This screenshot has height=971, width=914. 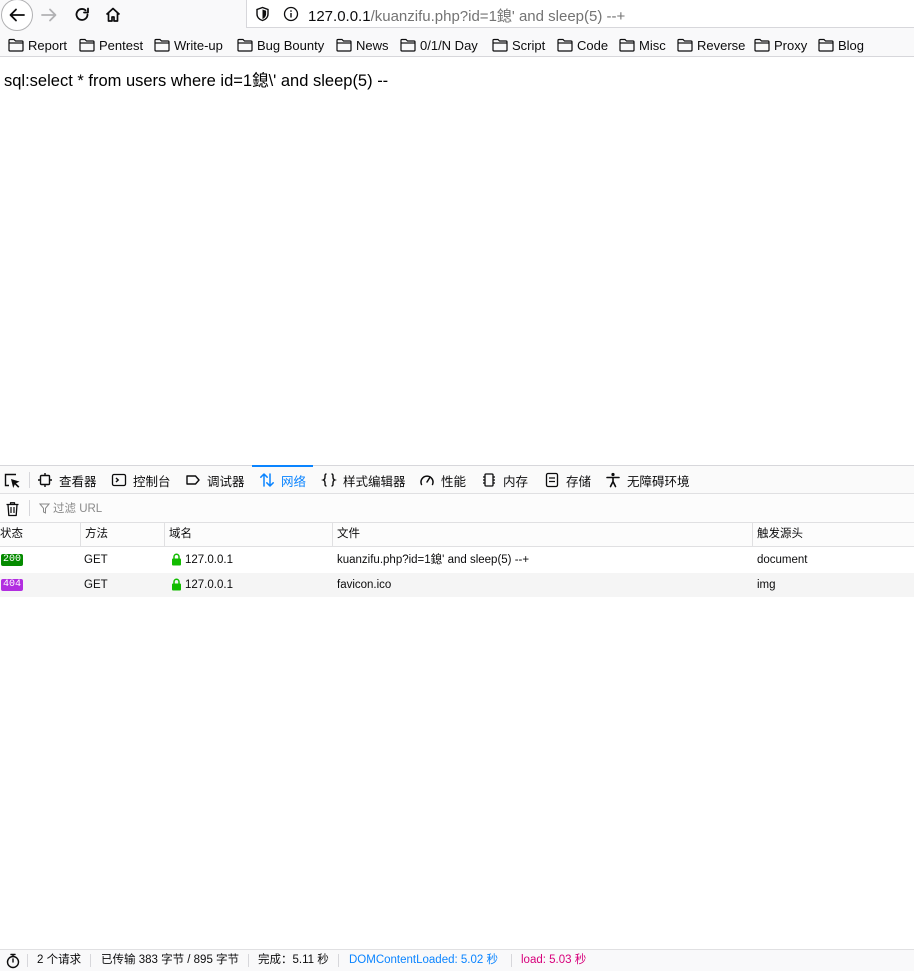 I want to click on tab-console: 控制台, so click(x=141, y=480).